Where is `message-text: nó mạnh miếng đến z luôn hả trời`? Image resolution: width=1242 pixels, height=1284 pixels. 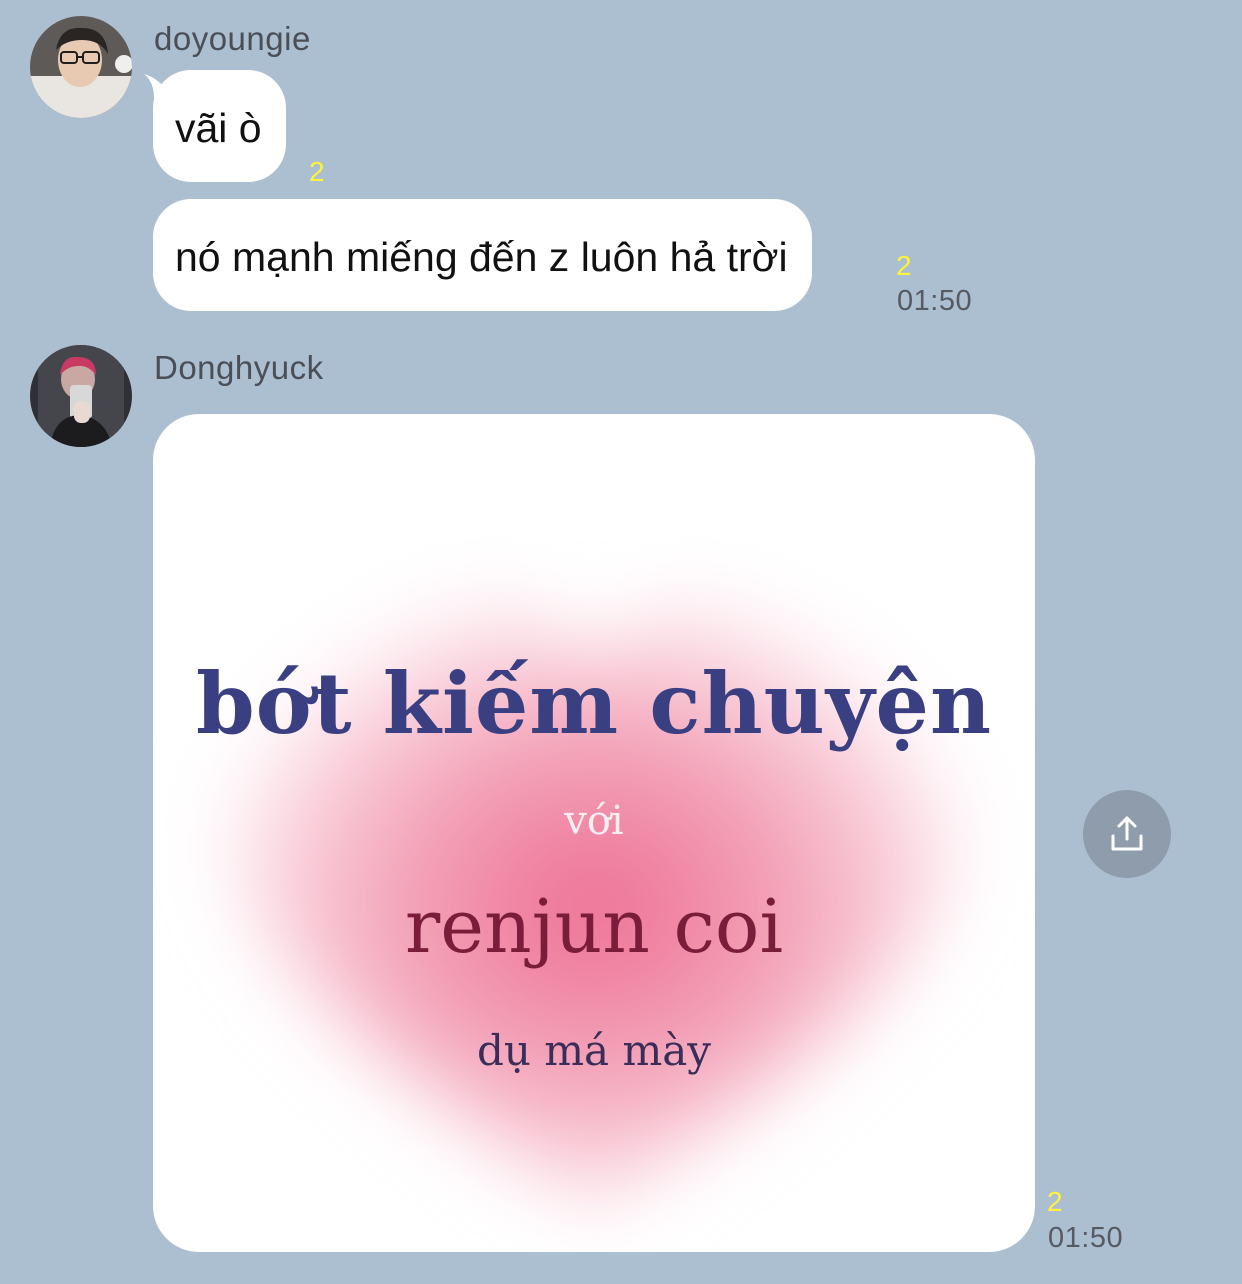
message-text: nó mạnh miếng đến z luôn hả trời is located at coordinates (481, 257).